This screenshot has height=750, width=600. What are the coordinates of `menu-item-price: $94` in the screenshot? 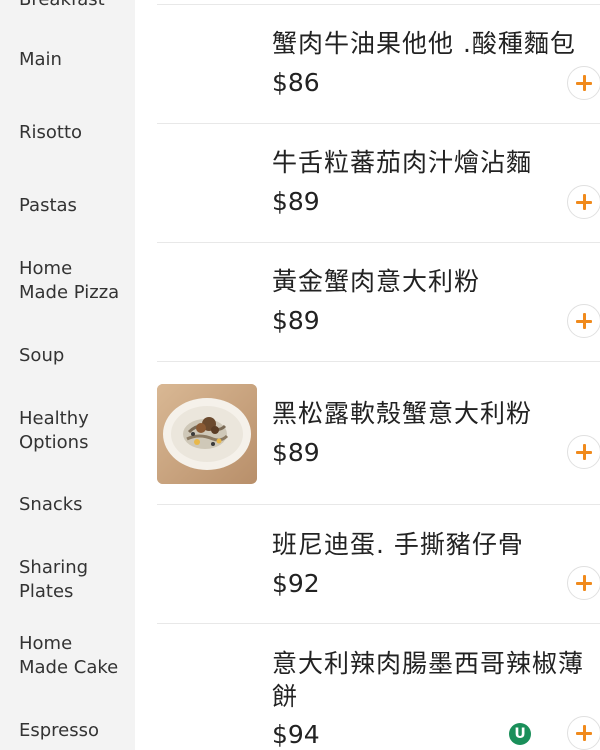 It's located at (296, 734).